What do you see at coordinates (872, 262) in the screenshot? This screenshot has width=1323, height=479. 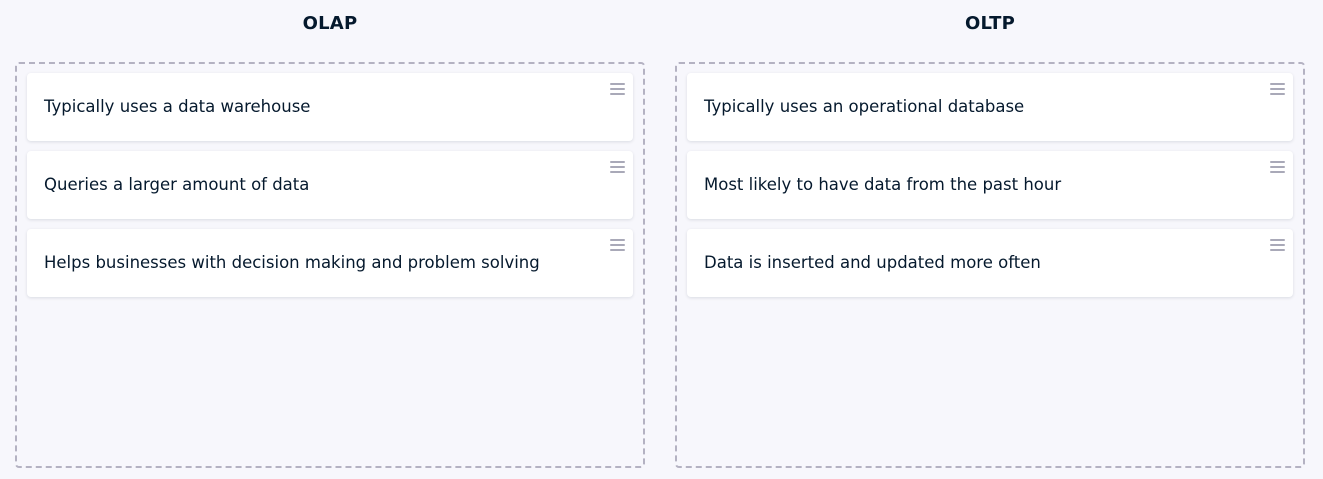 I see `card-text: Data is inserted and updated more often` at bounding box center [872, 262].